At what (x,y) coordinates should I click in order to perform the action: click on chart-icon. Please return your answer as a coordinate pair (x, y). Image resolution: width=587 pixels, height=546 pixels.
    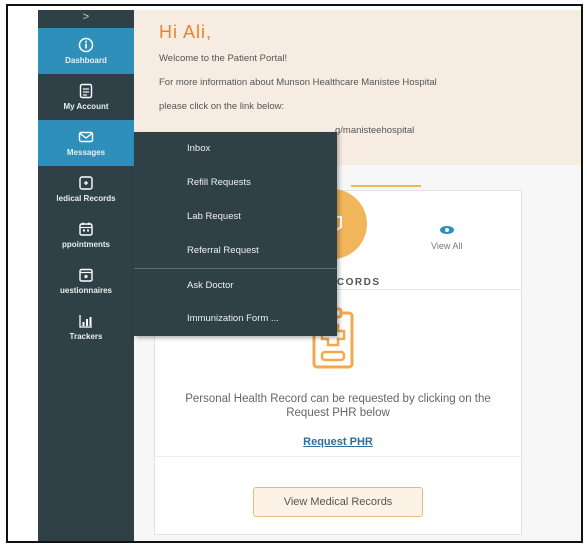
    Looking at the image, I should click on (86, 321).